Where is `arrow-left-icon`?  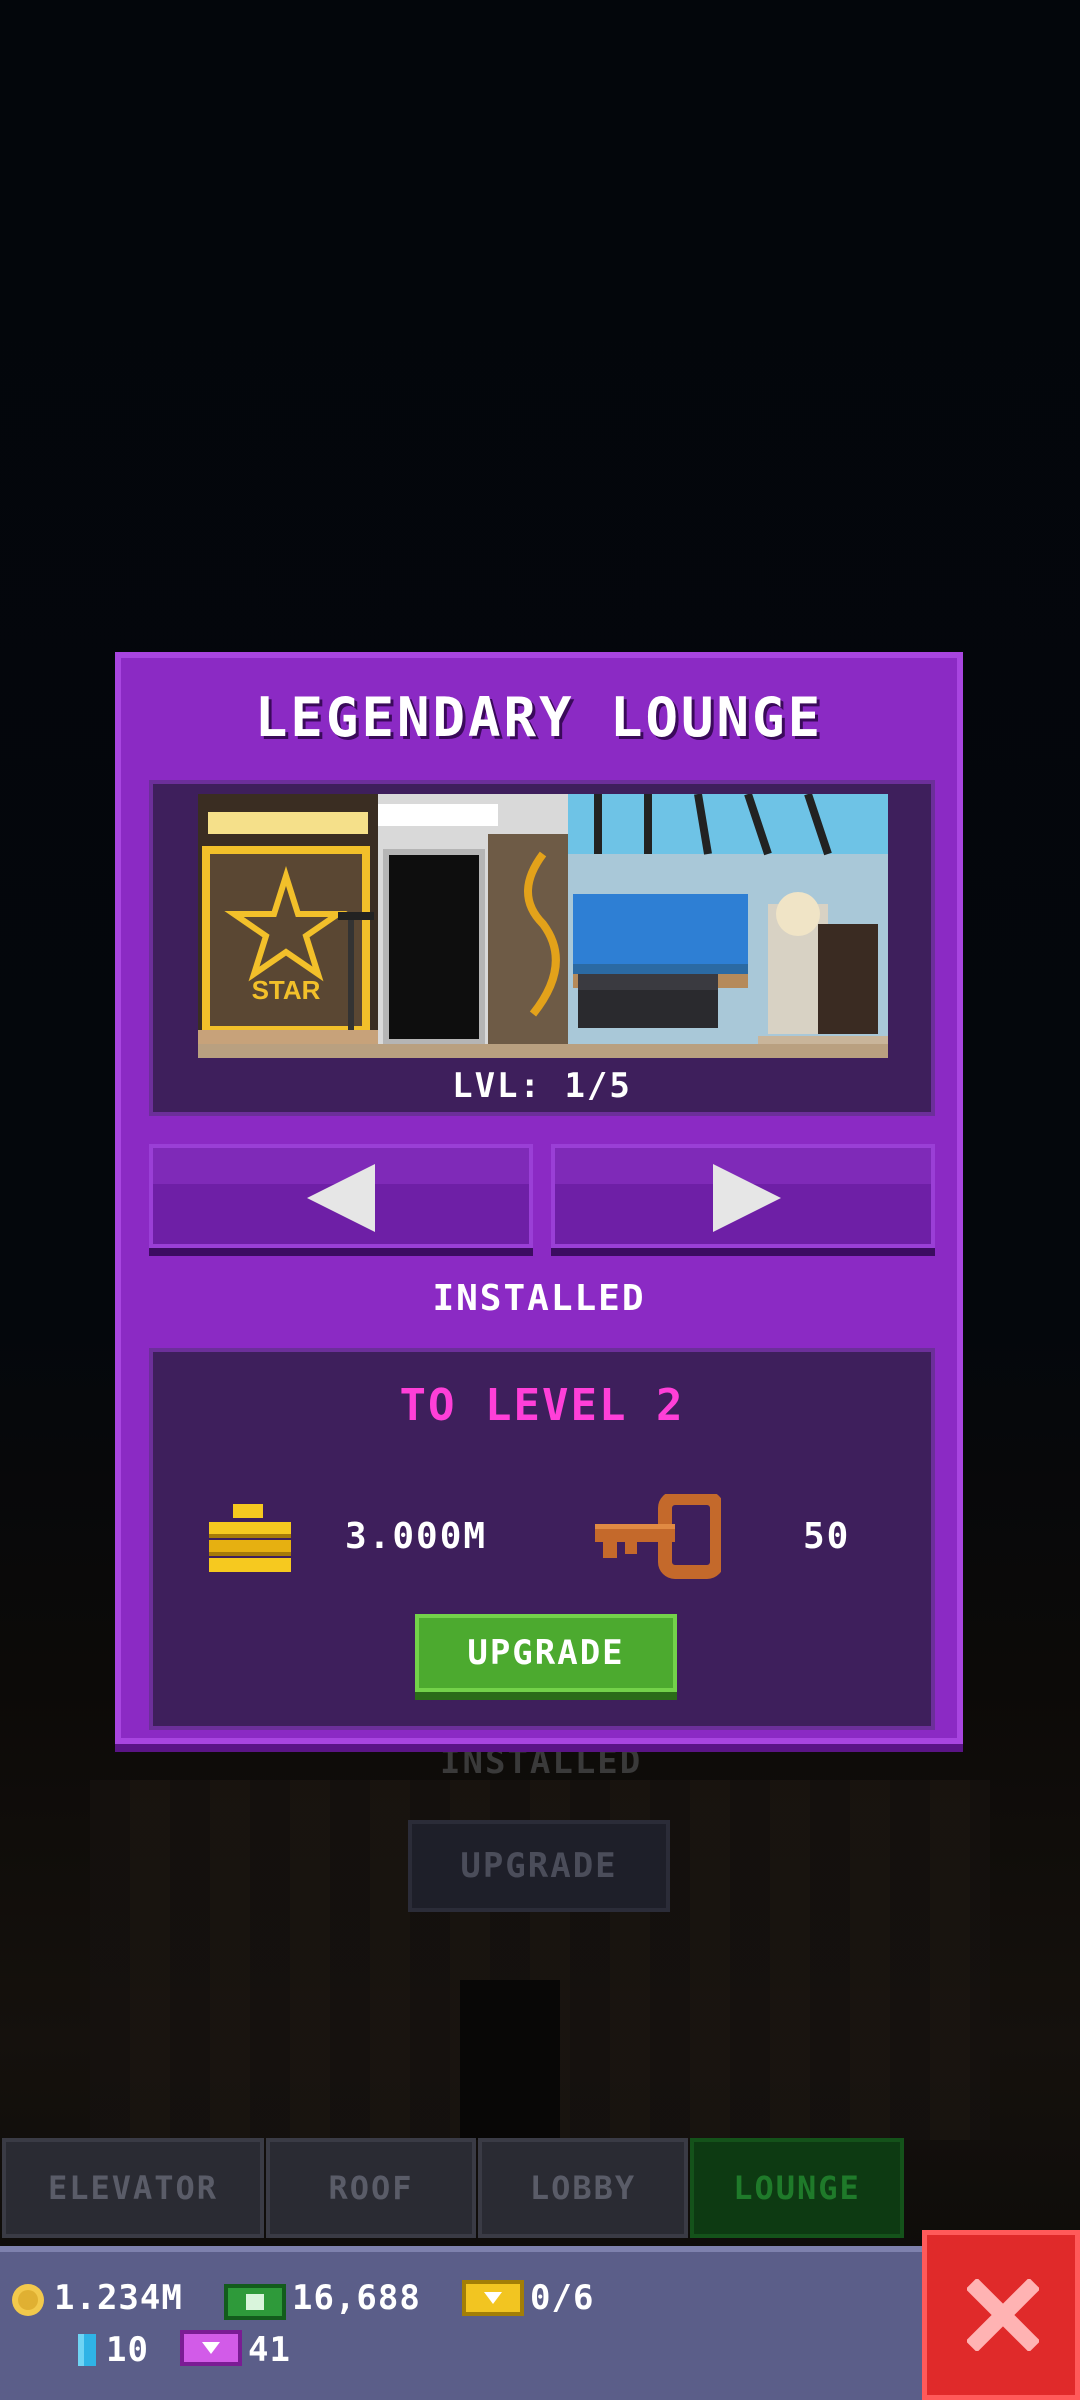
arrow-left-icon is located at coordinates (341, 1198).